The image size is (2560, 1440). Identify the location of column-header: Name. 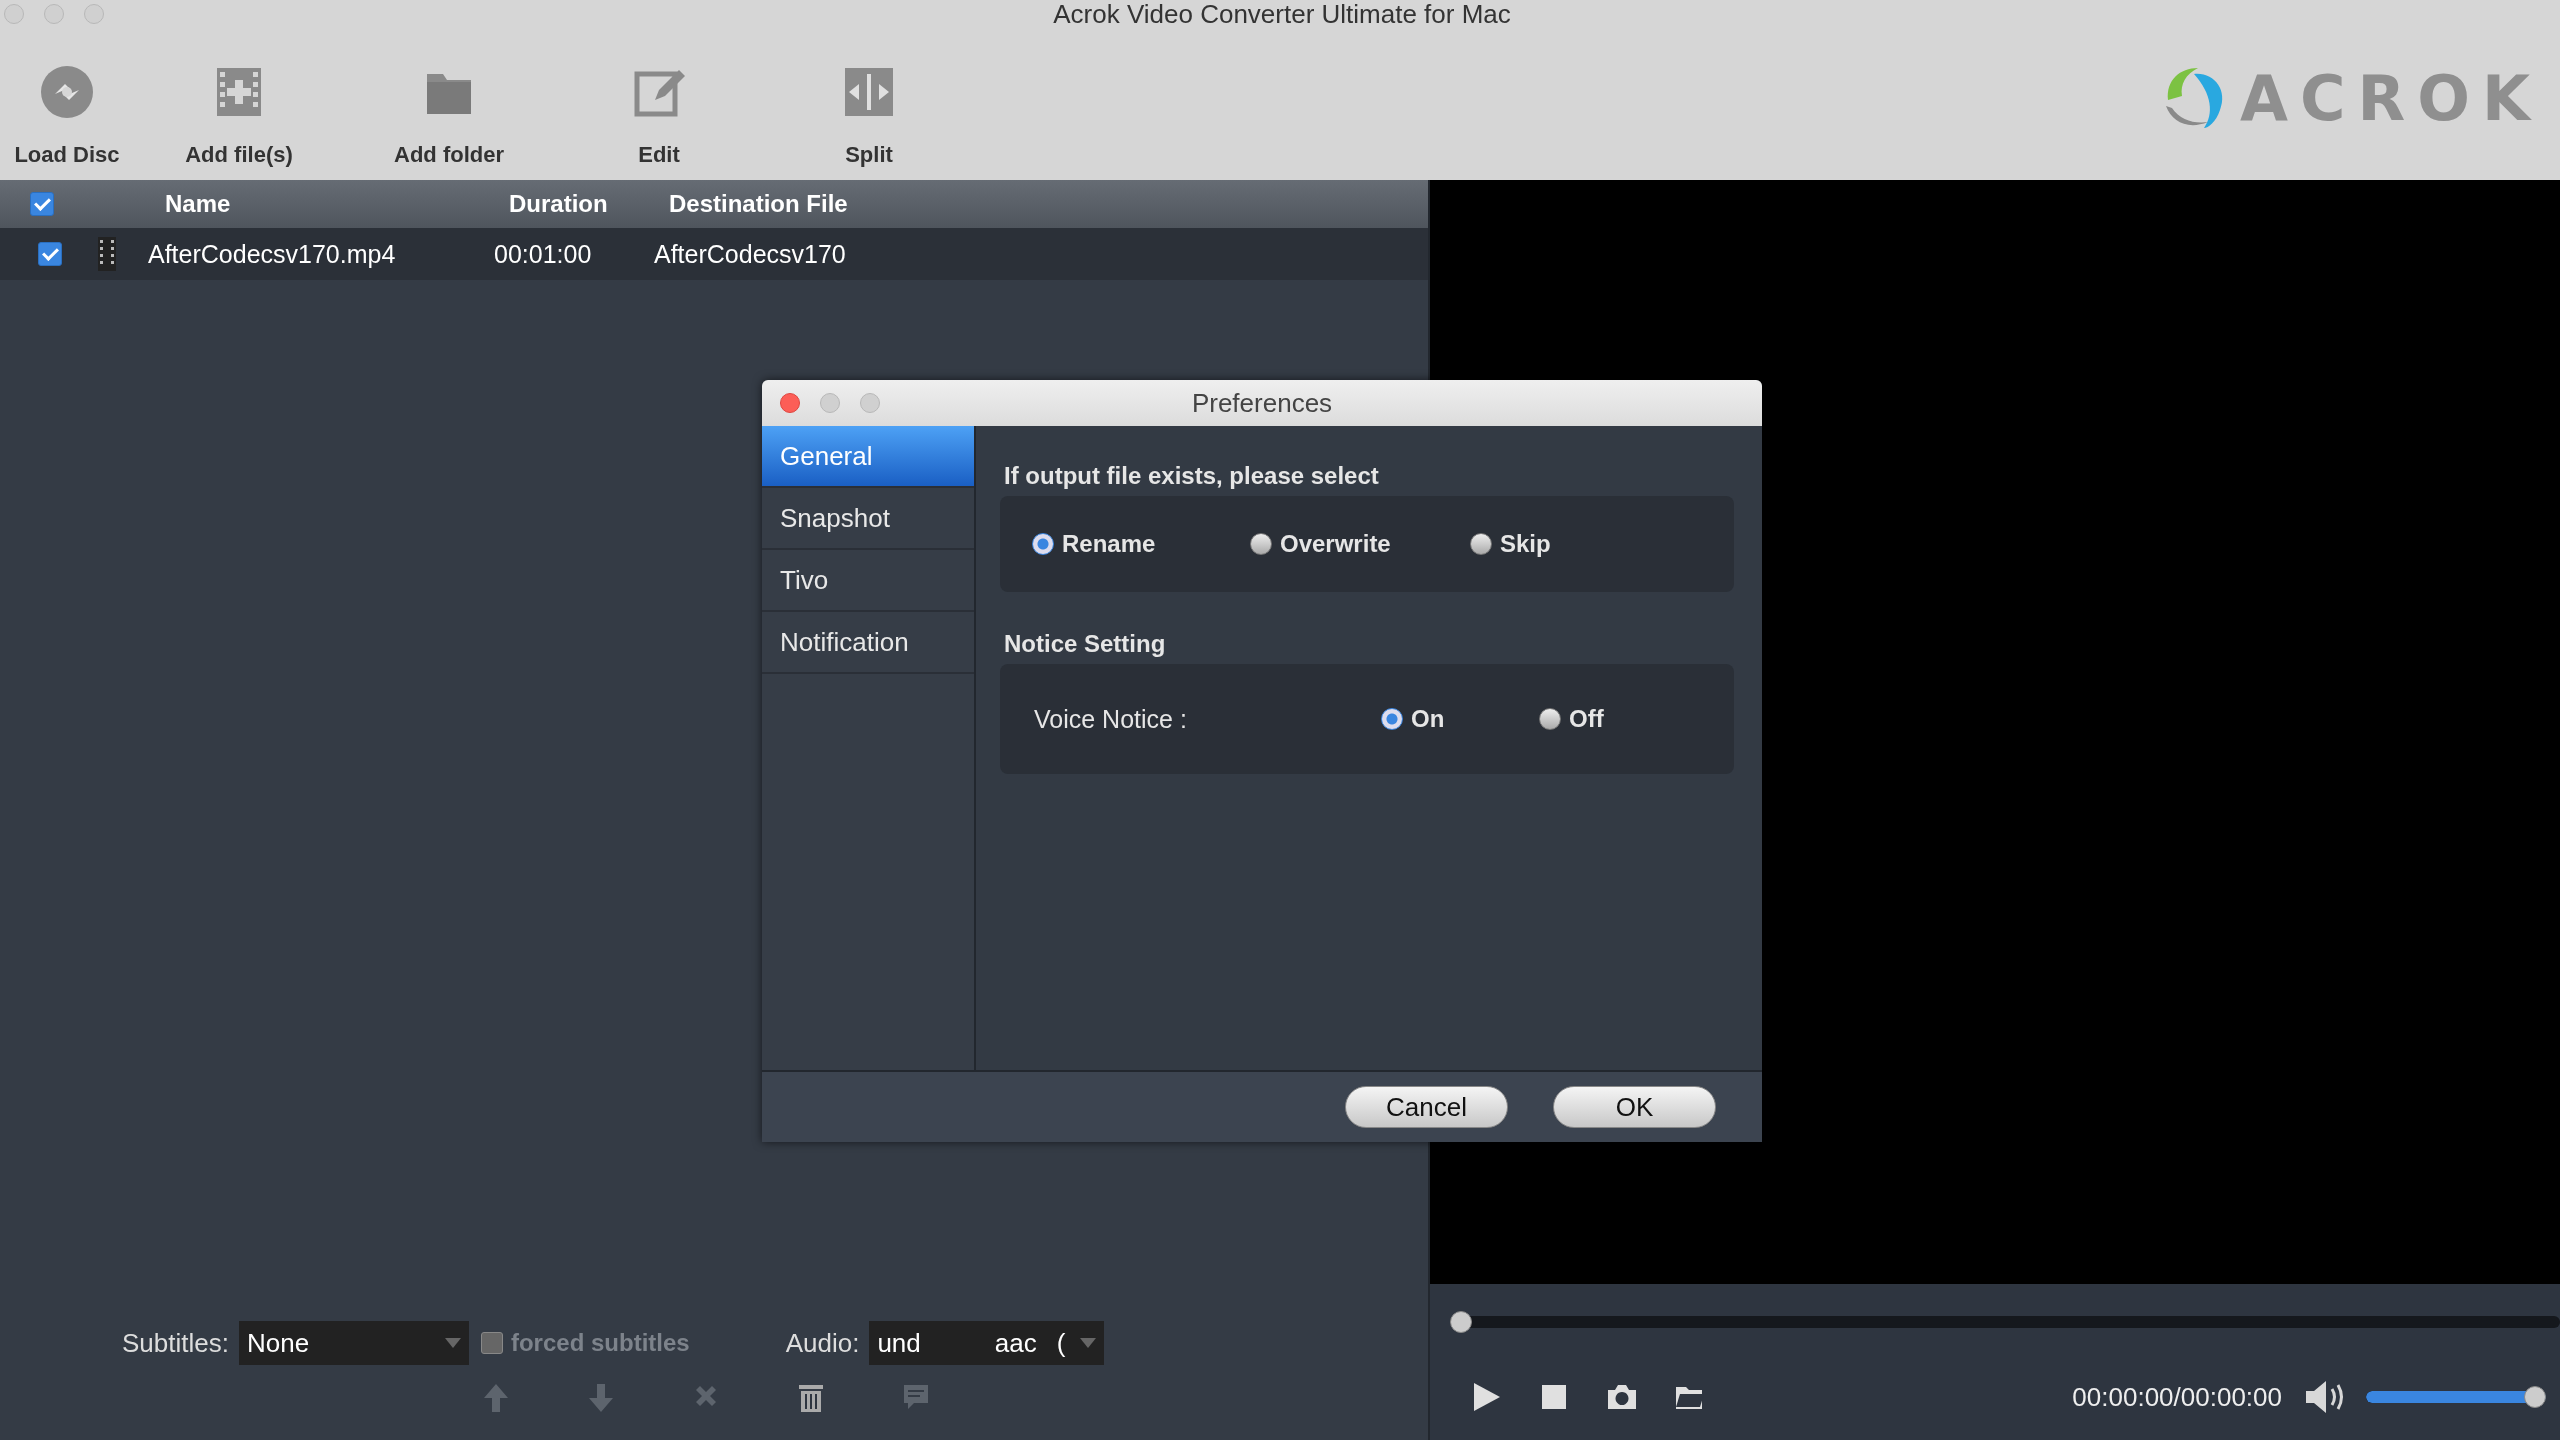
(198, 204).